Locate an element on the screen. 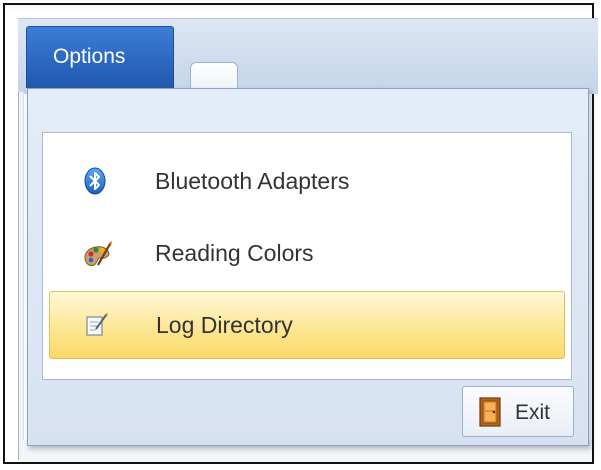  window-left-edge is located at coordinates (21, 276).